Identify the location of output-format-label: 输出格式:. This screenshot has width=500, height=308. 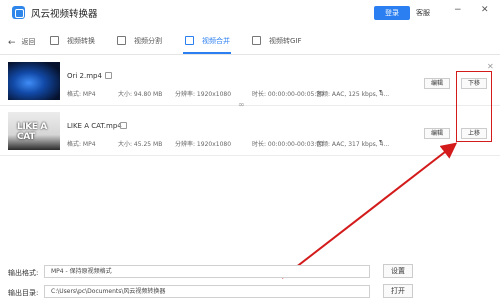
(23, 273).